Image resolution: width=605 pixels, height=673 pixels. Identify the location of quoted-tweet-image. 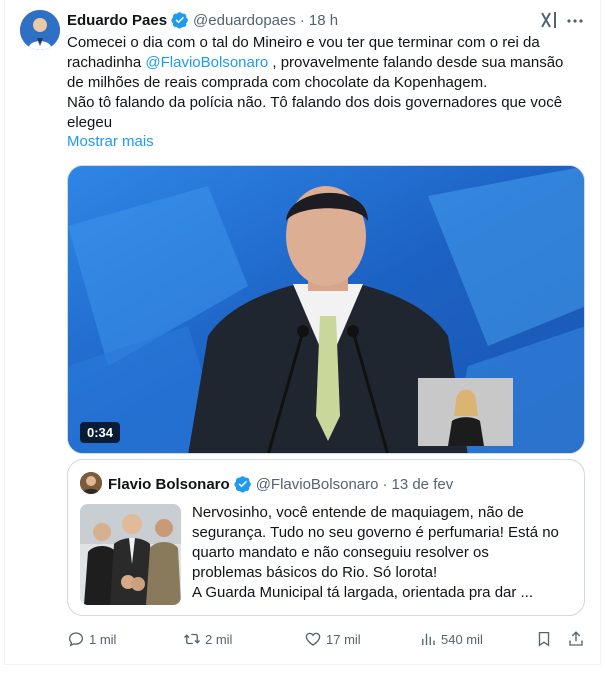
(130, 554).